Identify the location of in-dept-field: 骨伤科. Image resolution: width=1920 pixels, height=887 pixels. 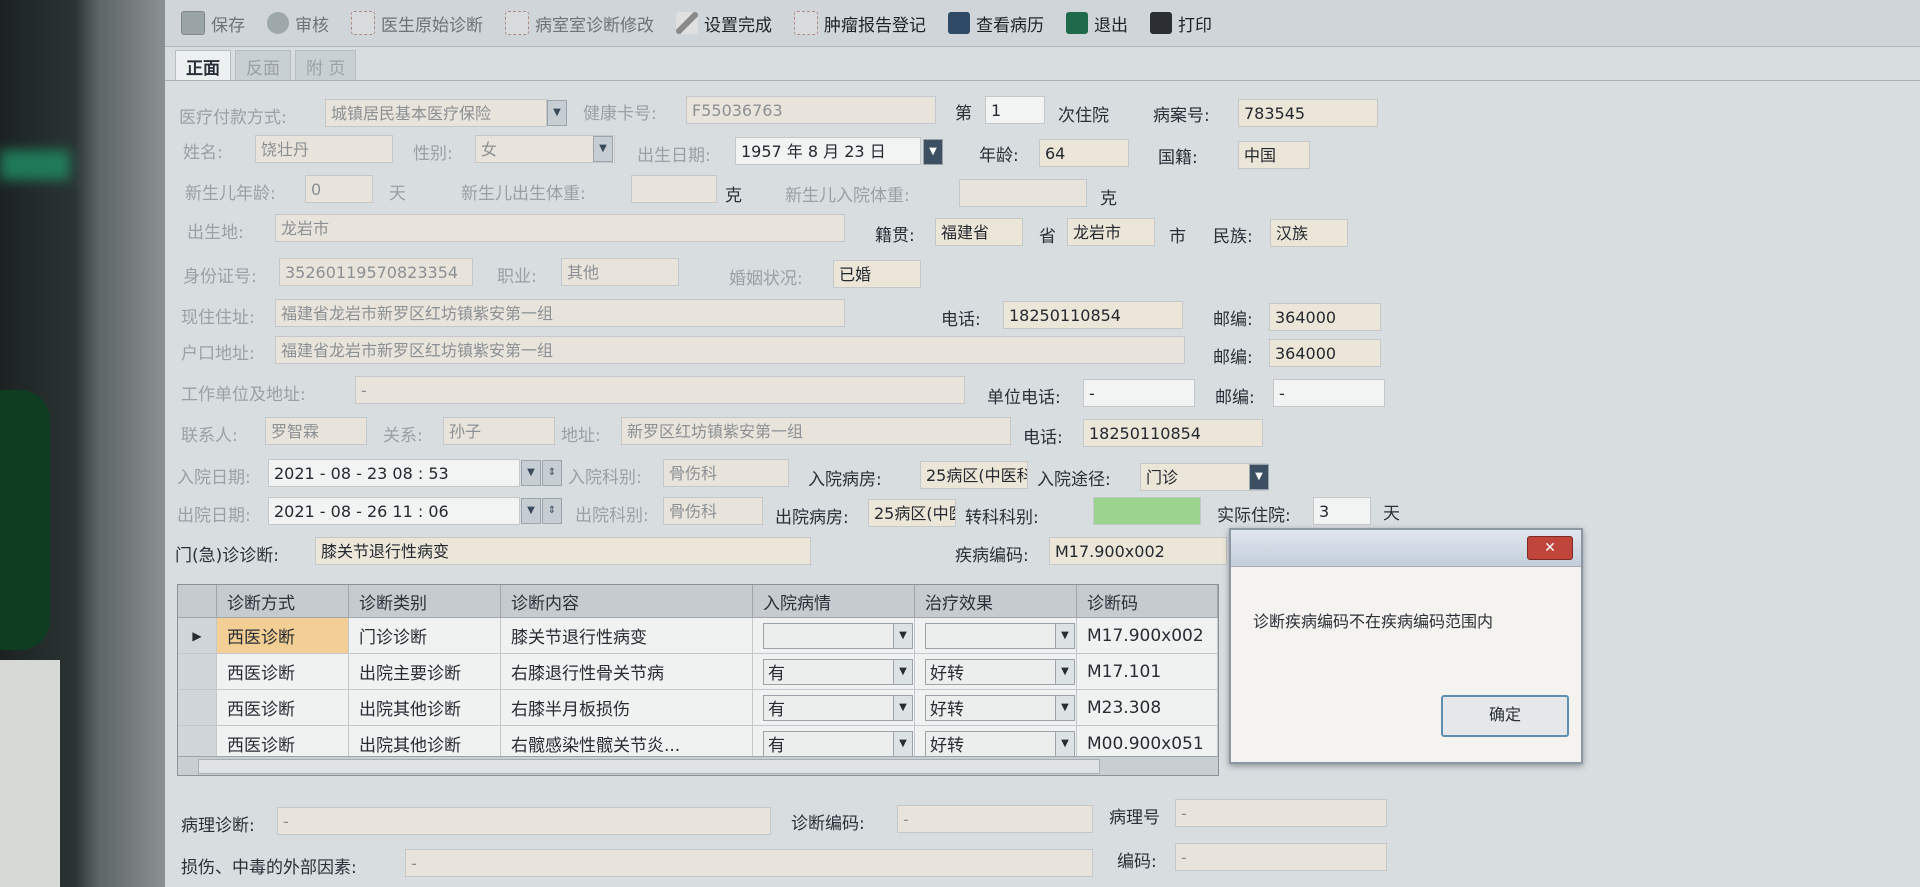
(726, 473).